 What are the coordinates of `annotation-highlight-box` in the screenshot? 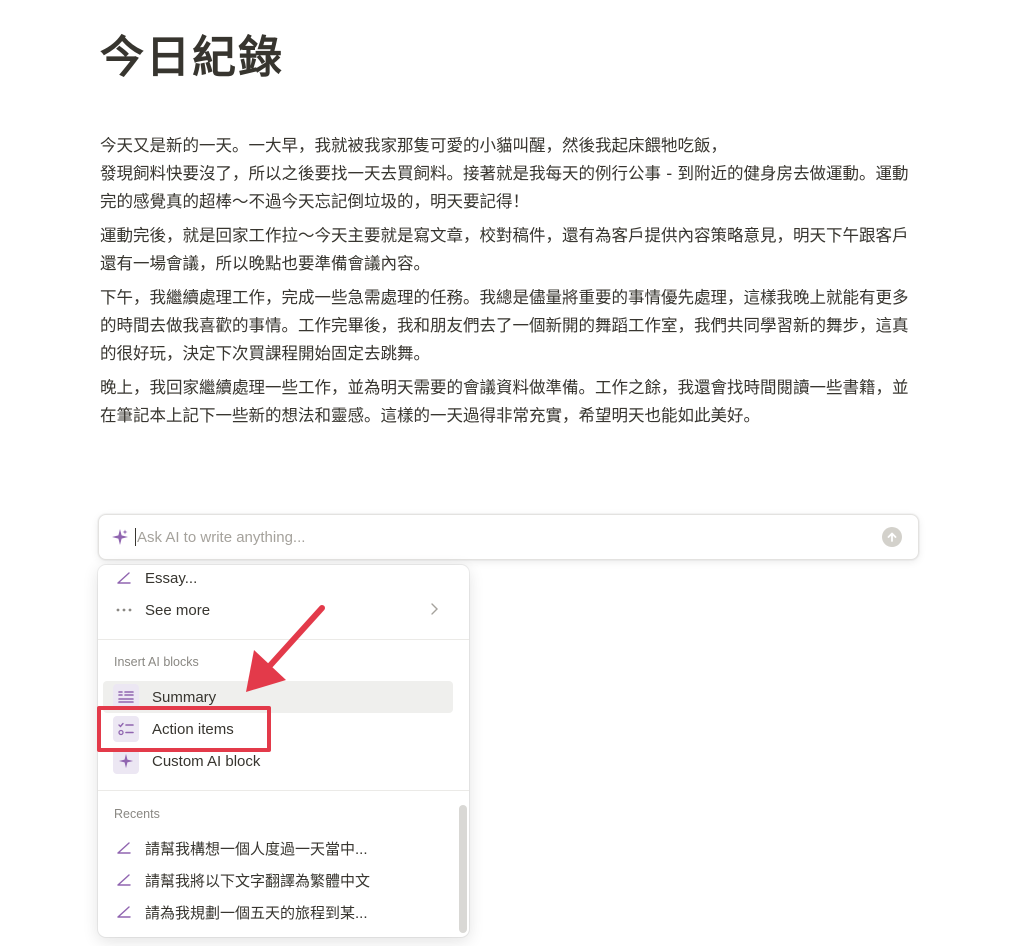 It's located at (184, 729).